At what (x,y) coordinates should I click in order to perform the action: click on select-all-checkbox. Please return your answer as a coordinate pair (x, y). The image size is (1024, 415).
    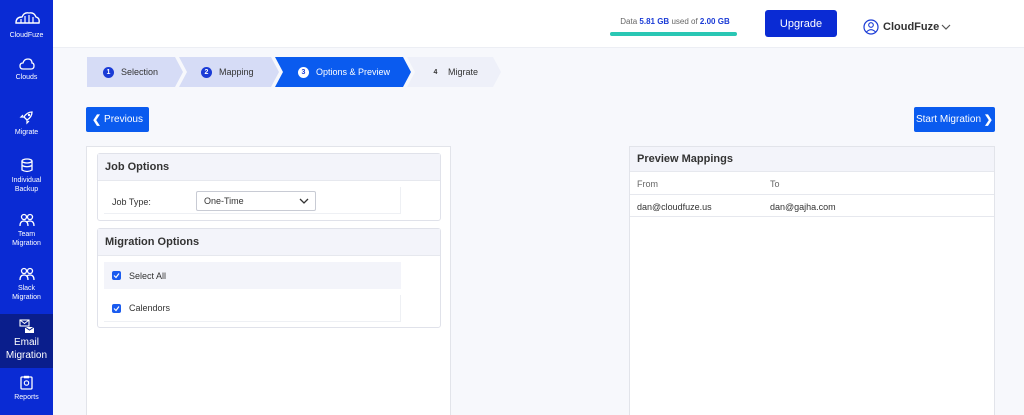
    Looking at the image, I should click on (116, 275).